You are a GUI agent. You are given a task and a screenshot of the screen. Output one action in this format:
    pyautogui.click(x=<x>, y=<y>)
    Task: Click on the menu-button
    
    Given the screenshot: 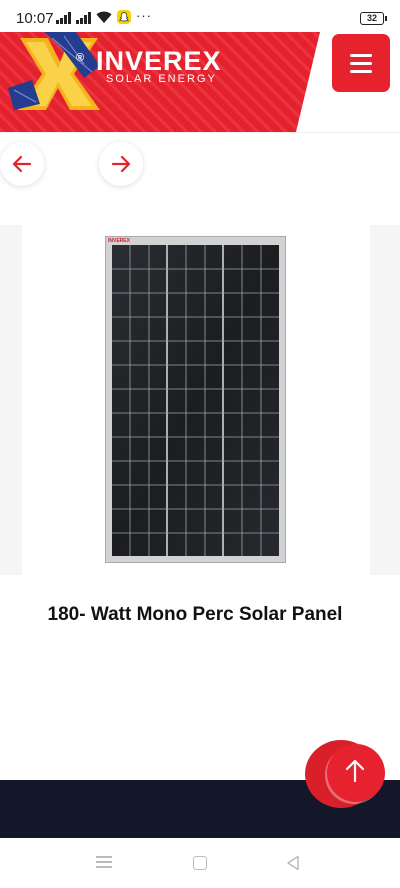 What is the action you would take?
    pyautogui.click(x=361, y=63)
    